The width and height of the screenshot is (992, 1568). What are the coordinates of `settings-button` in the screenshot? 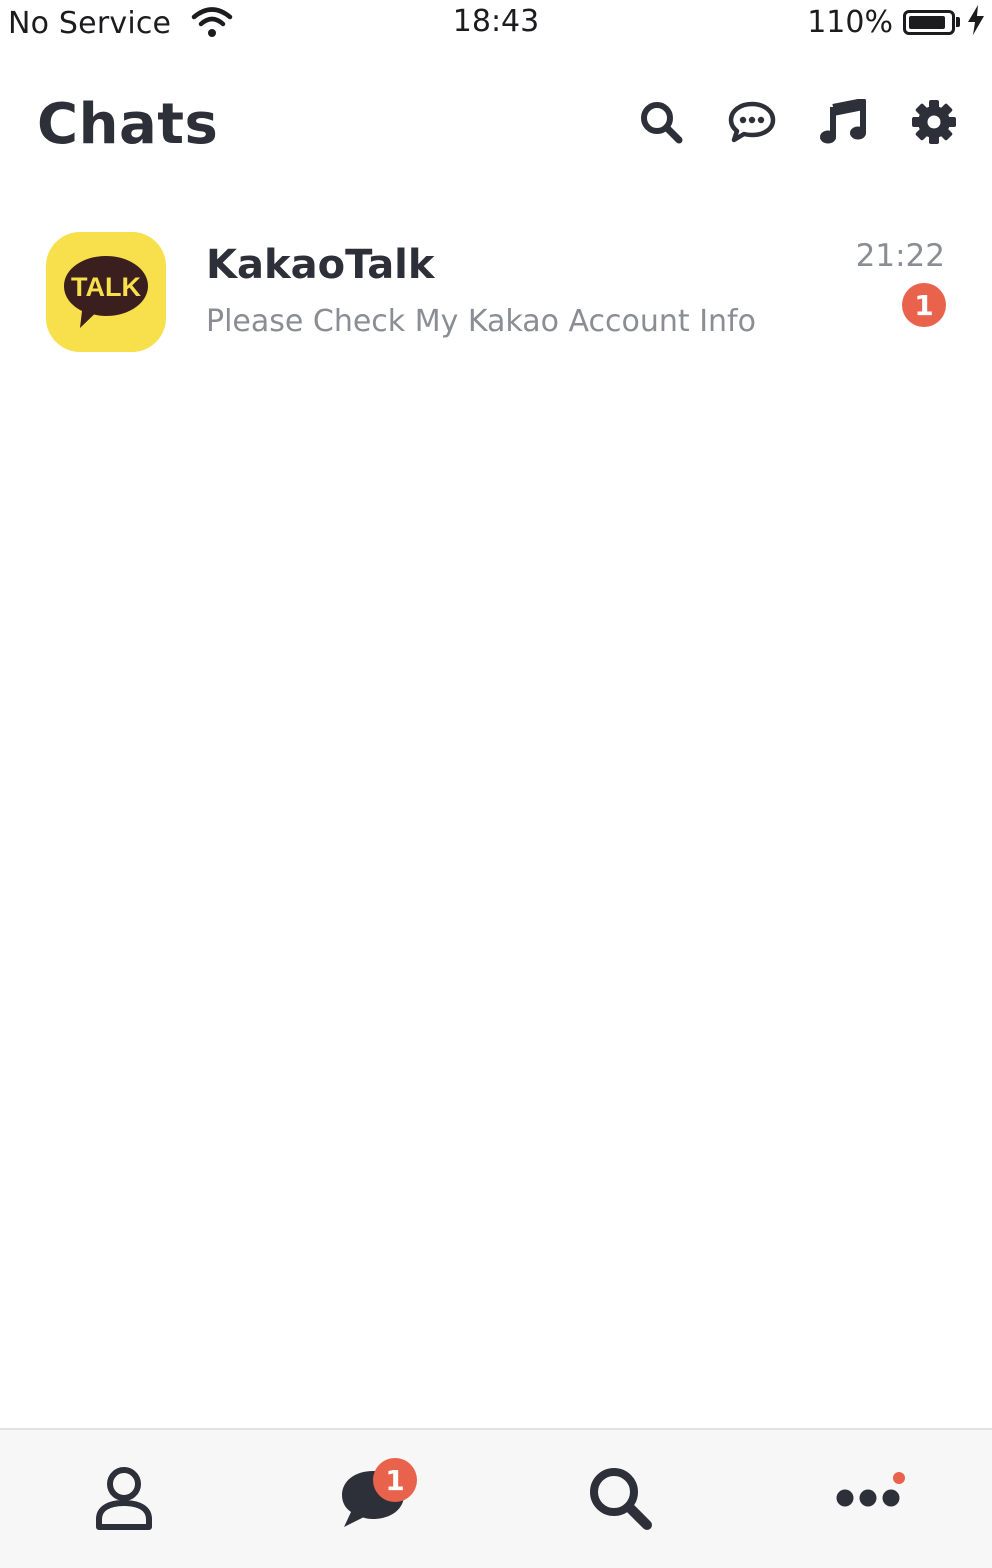 It's located at (934, 124).